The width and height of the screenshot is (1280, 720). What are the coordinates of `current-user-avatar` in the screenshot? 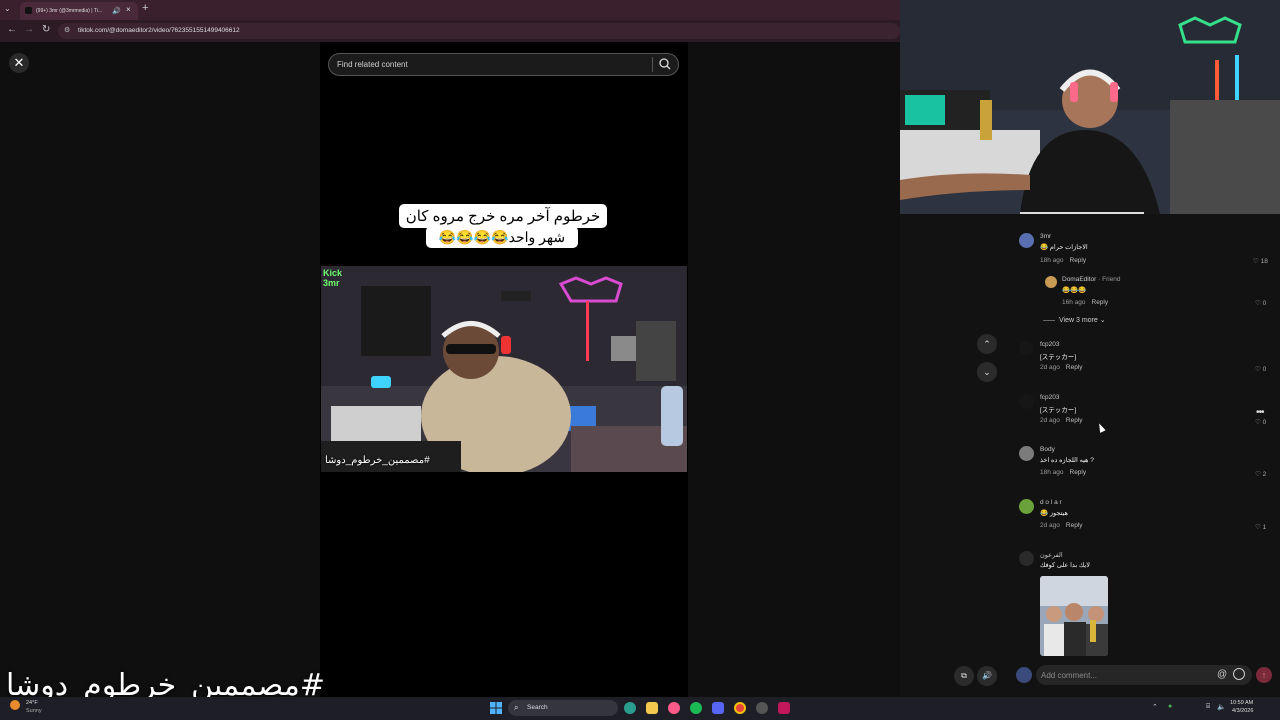 It's located at (1024, 675).